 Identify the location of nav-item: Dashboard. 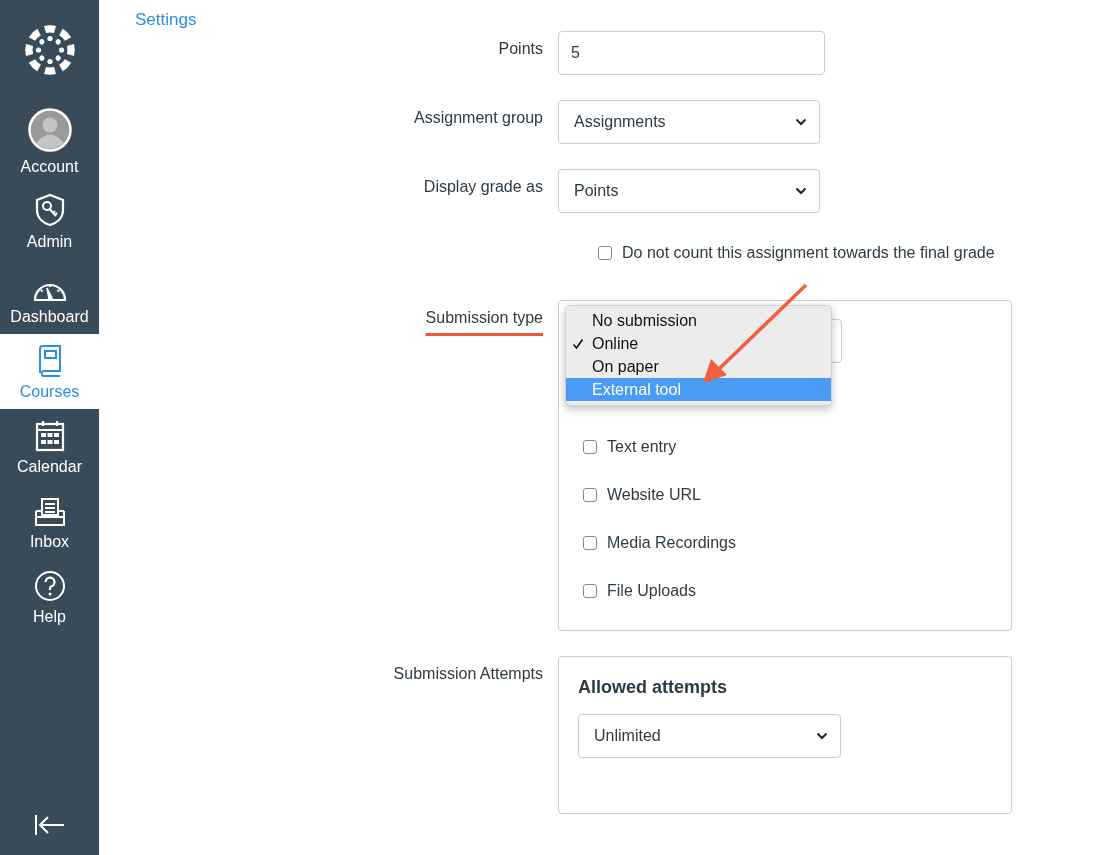
(49, 296).